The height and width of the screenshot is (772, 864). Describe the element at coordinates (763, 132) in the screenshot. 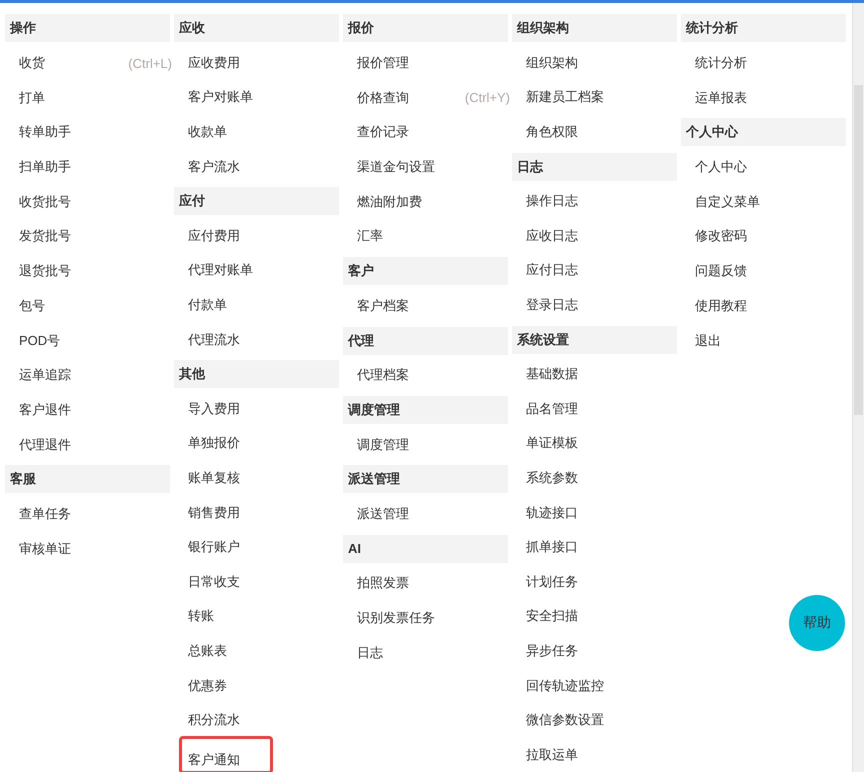

I see `section-header: 个人中心` at that location.